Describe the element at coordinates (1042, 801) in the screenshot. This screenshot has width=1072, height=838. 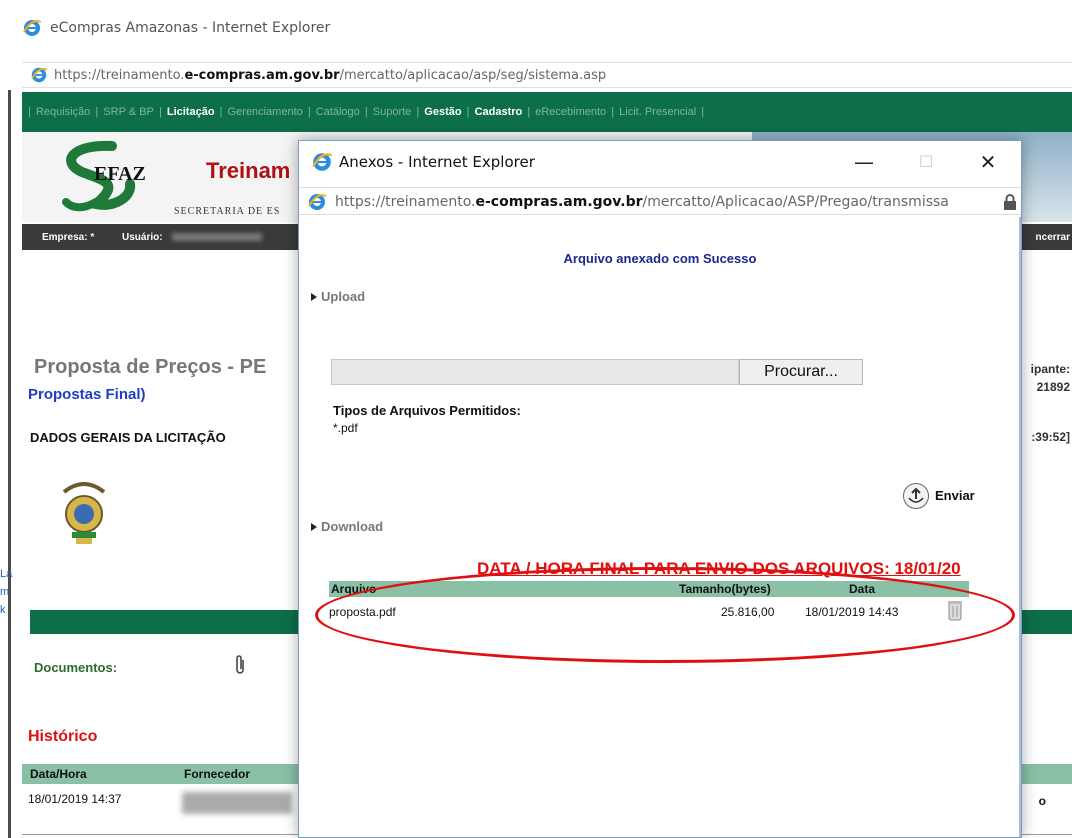
I see `hist-right-fragment: o` at that location.